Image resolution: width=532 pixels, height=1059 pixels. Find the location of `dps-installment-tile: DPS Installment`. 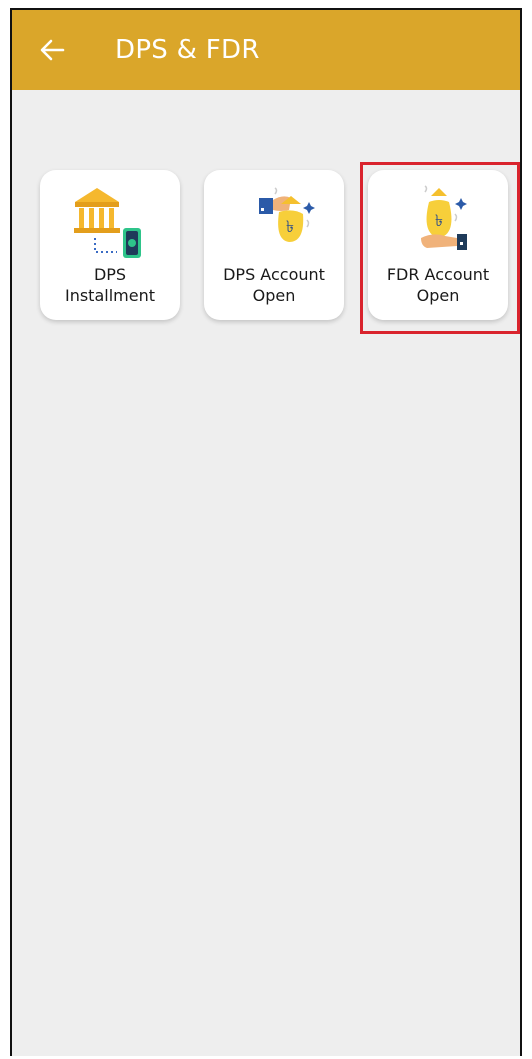

dps-installment-tile: DPS Installment is located at coordinates (110, 245).